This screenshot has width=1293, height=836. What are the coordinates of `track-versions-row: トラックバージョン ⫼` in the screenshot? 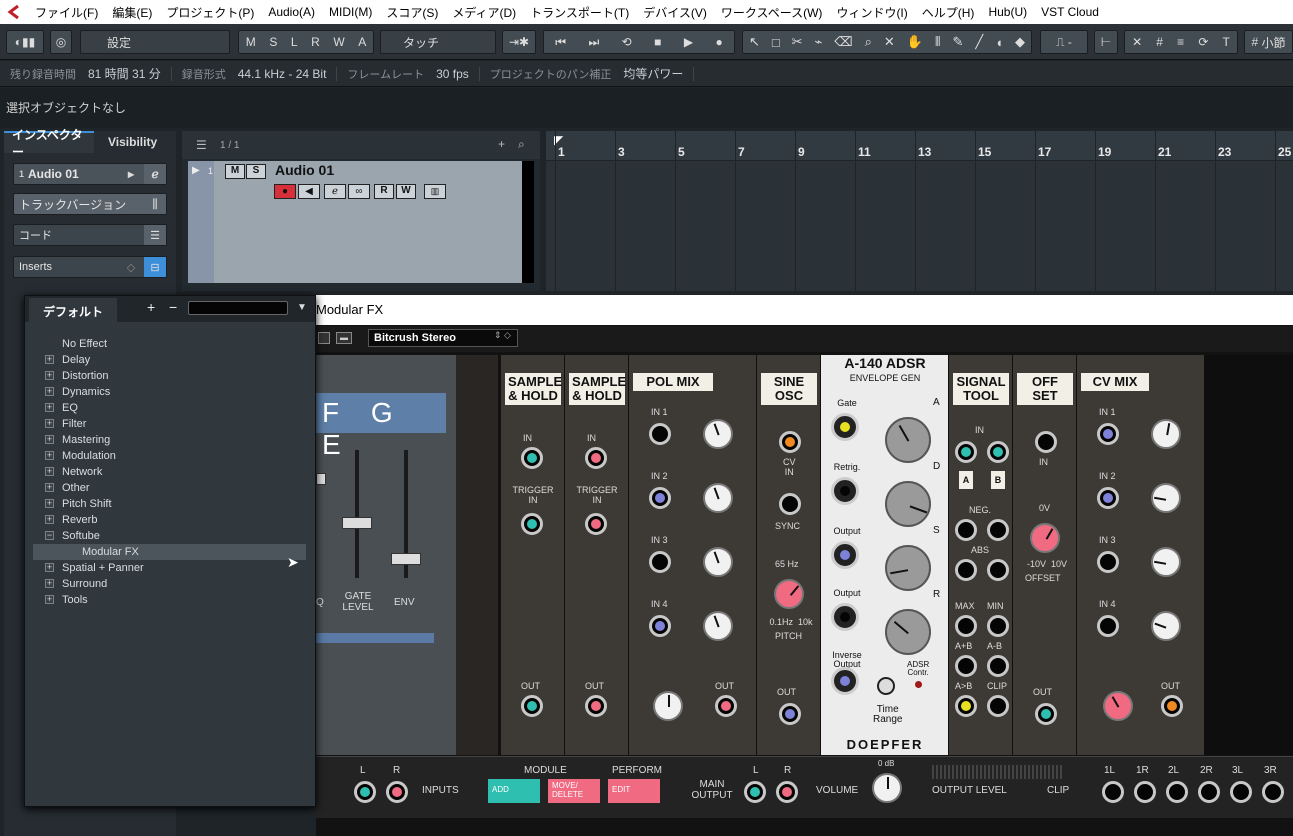 It's located at (90, 204).